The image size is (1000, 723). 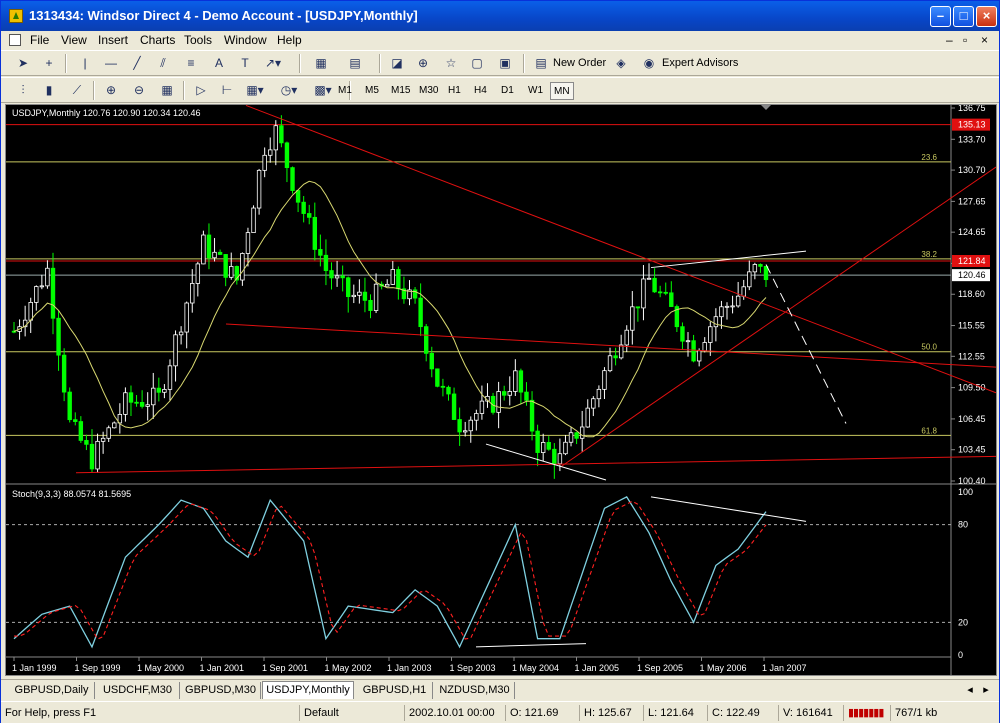 I want to click on mdi-restore-icon: ▫, so click(x=965, y=40).